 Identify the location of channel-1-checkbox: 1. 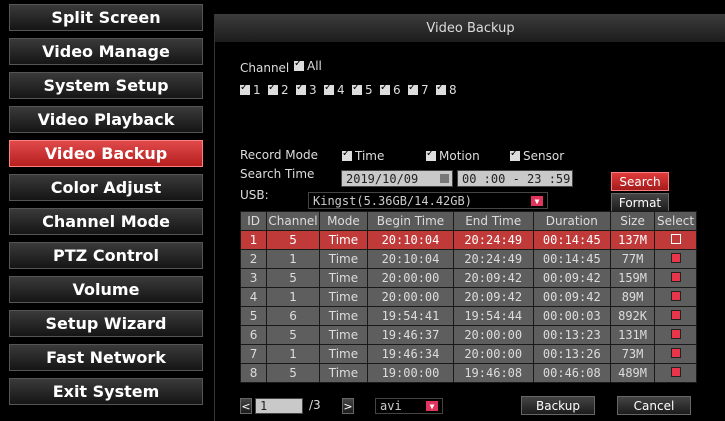
(250, 89).